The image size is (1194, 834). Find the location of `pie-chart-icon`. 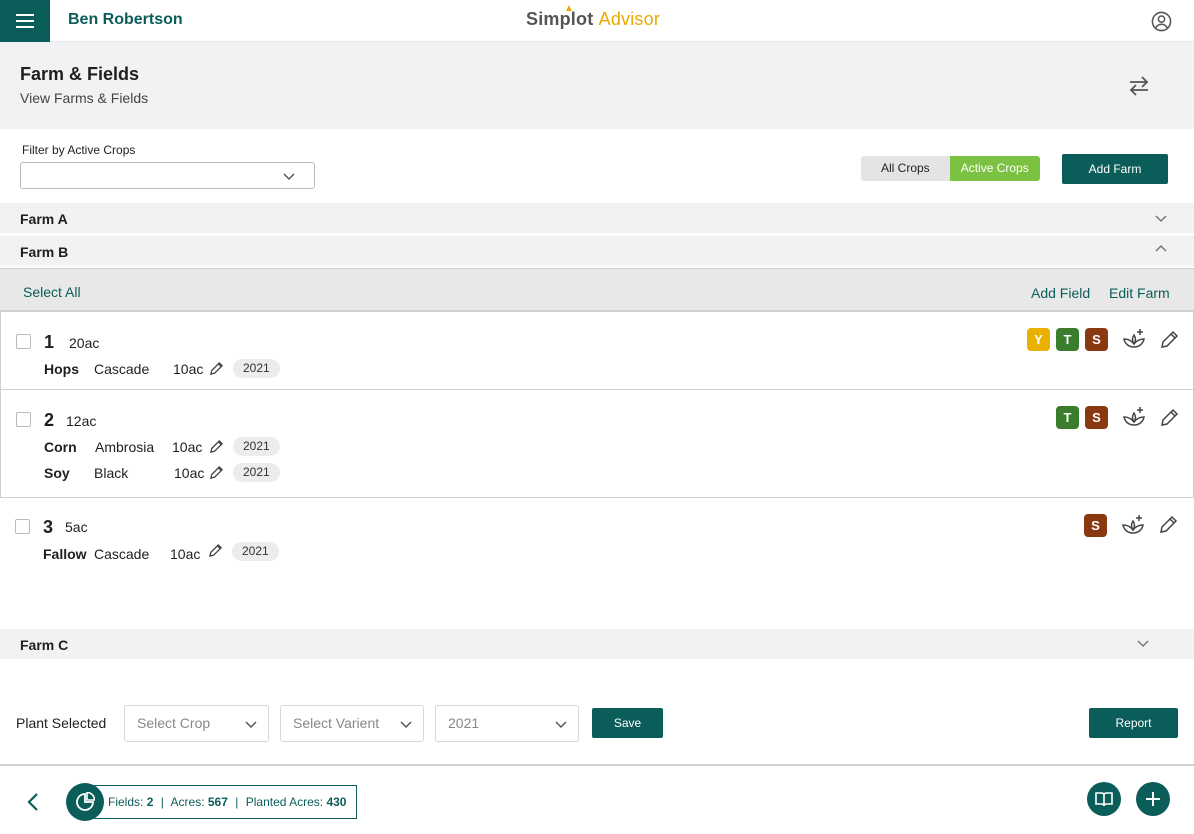

pie-chart-icon is located at coordinates (85, 801).